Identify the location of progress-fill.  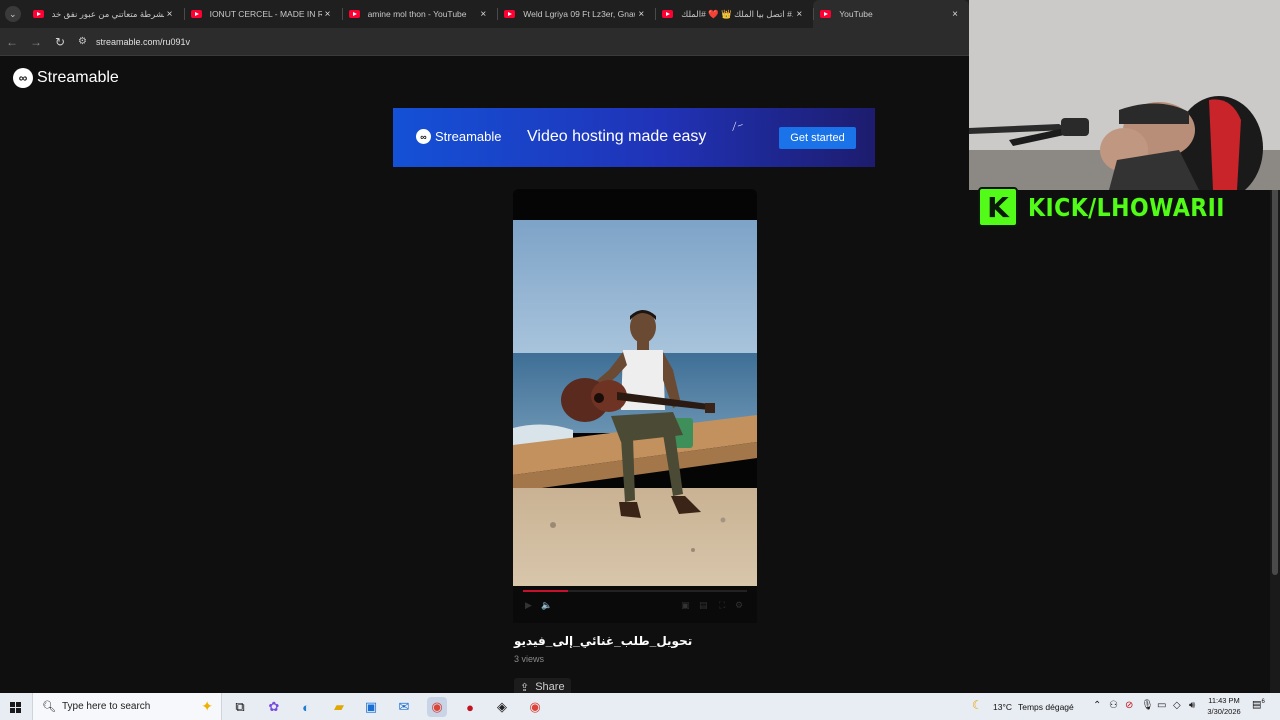
(545, 591).